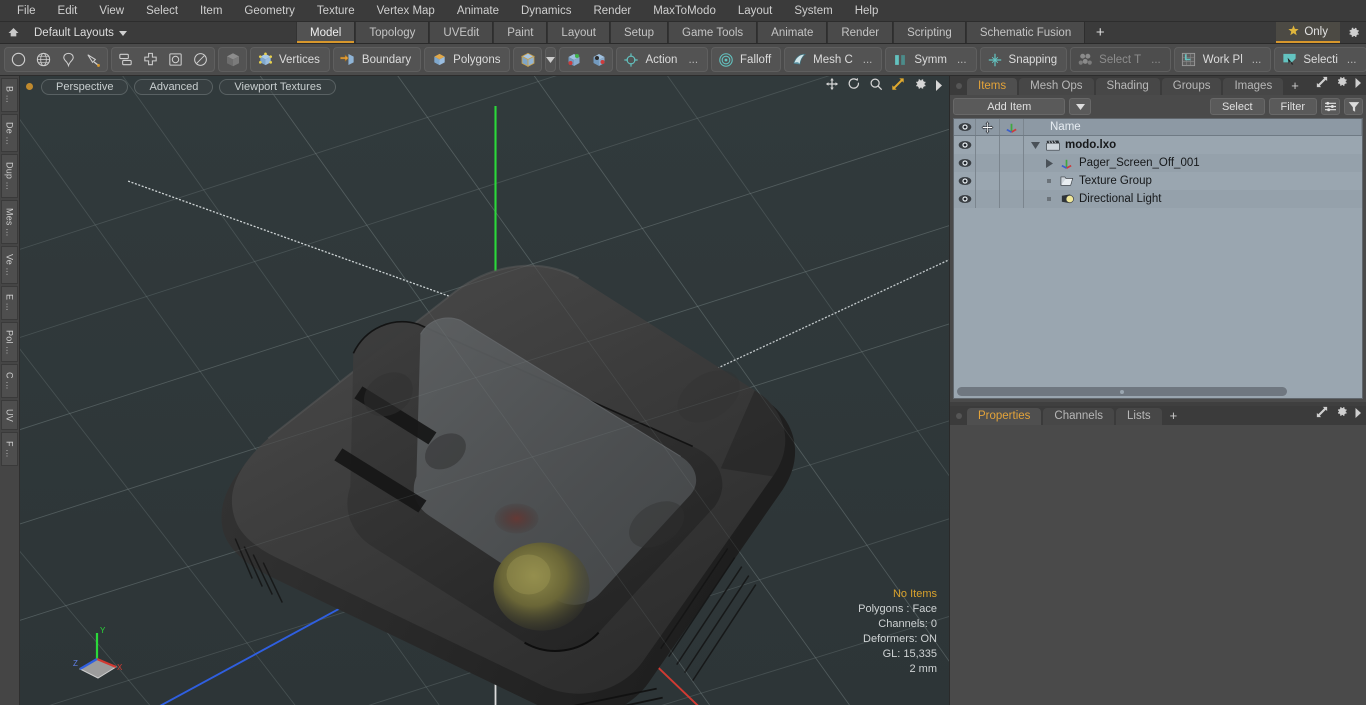 The height and width of the screenshot is (705, 1366). What do you see at coordinates (1158, 181) in the screenshot?
I see `table-row: Texture Group` at bounding box center [1158, 181].